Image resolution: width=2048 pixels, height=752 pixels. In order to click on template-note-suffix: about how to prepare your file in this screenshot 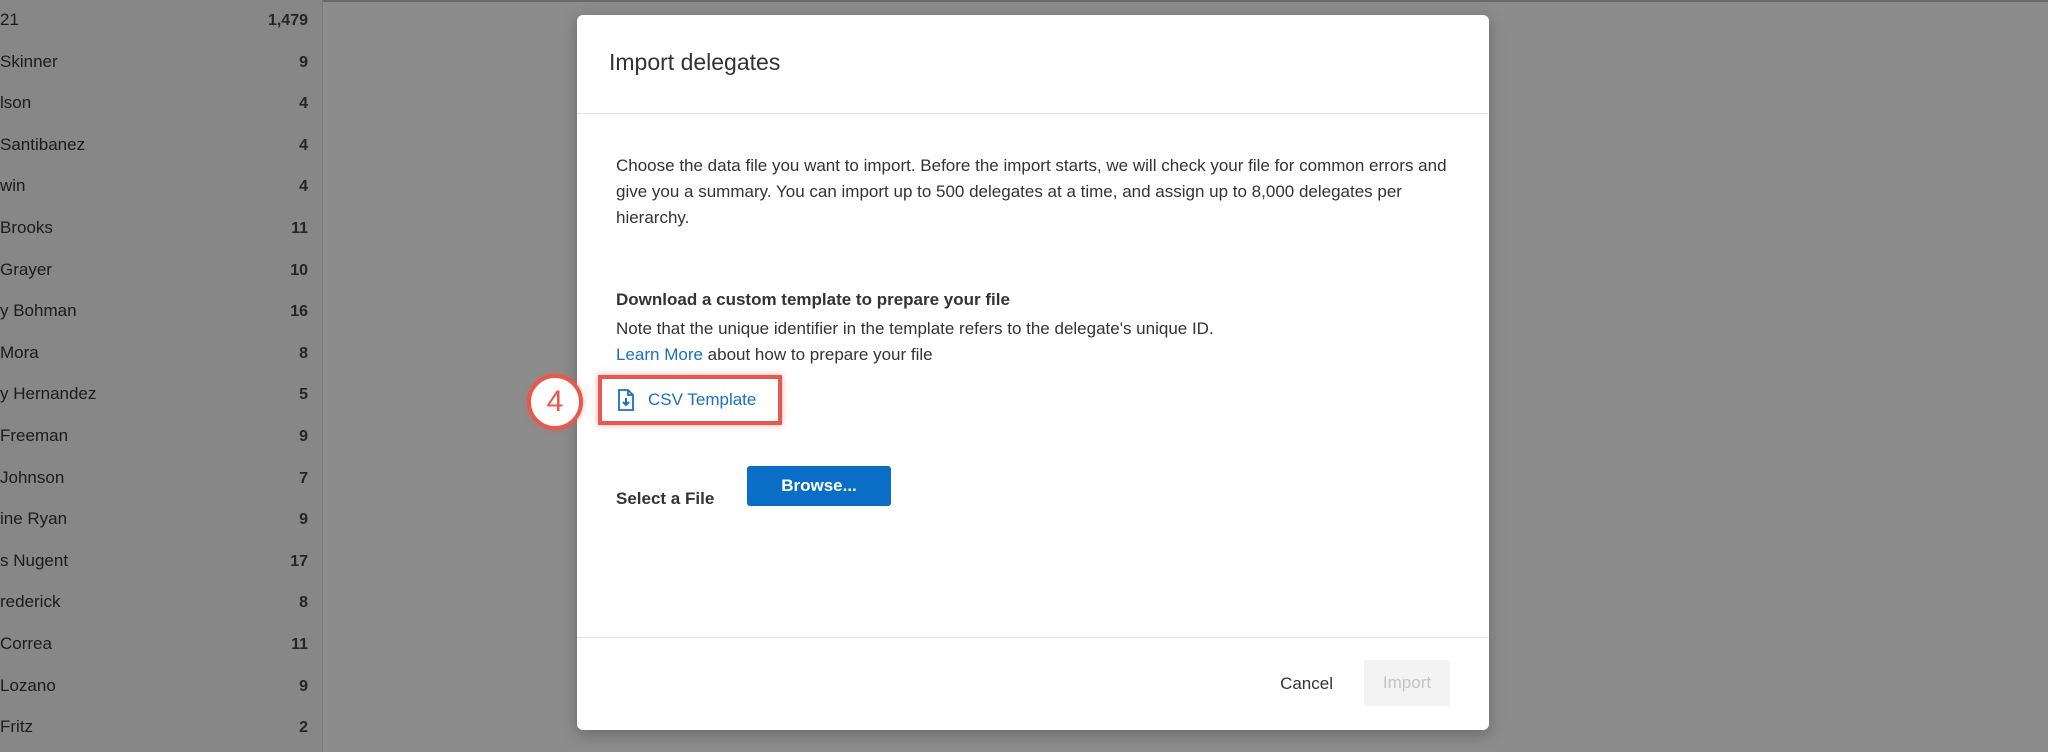, I will do `click(820, 354)`.